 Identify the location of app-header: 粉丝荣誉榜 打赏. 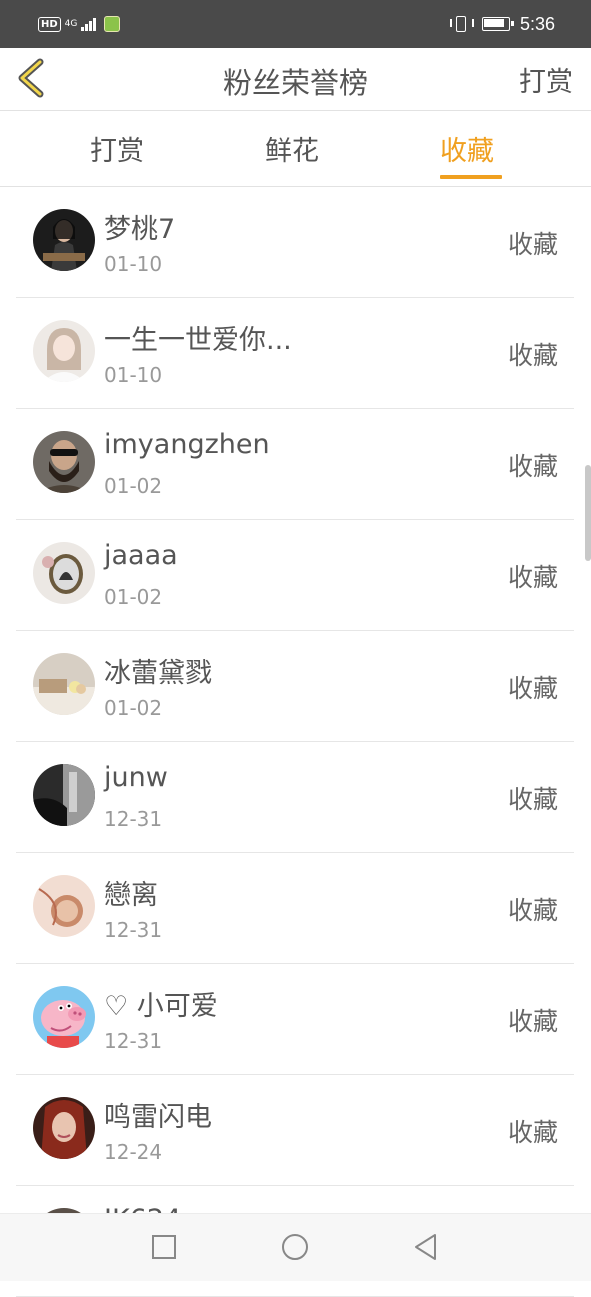
(295, 79).